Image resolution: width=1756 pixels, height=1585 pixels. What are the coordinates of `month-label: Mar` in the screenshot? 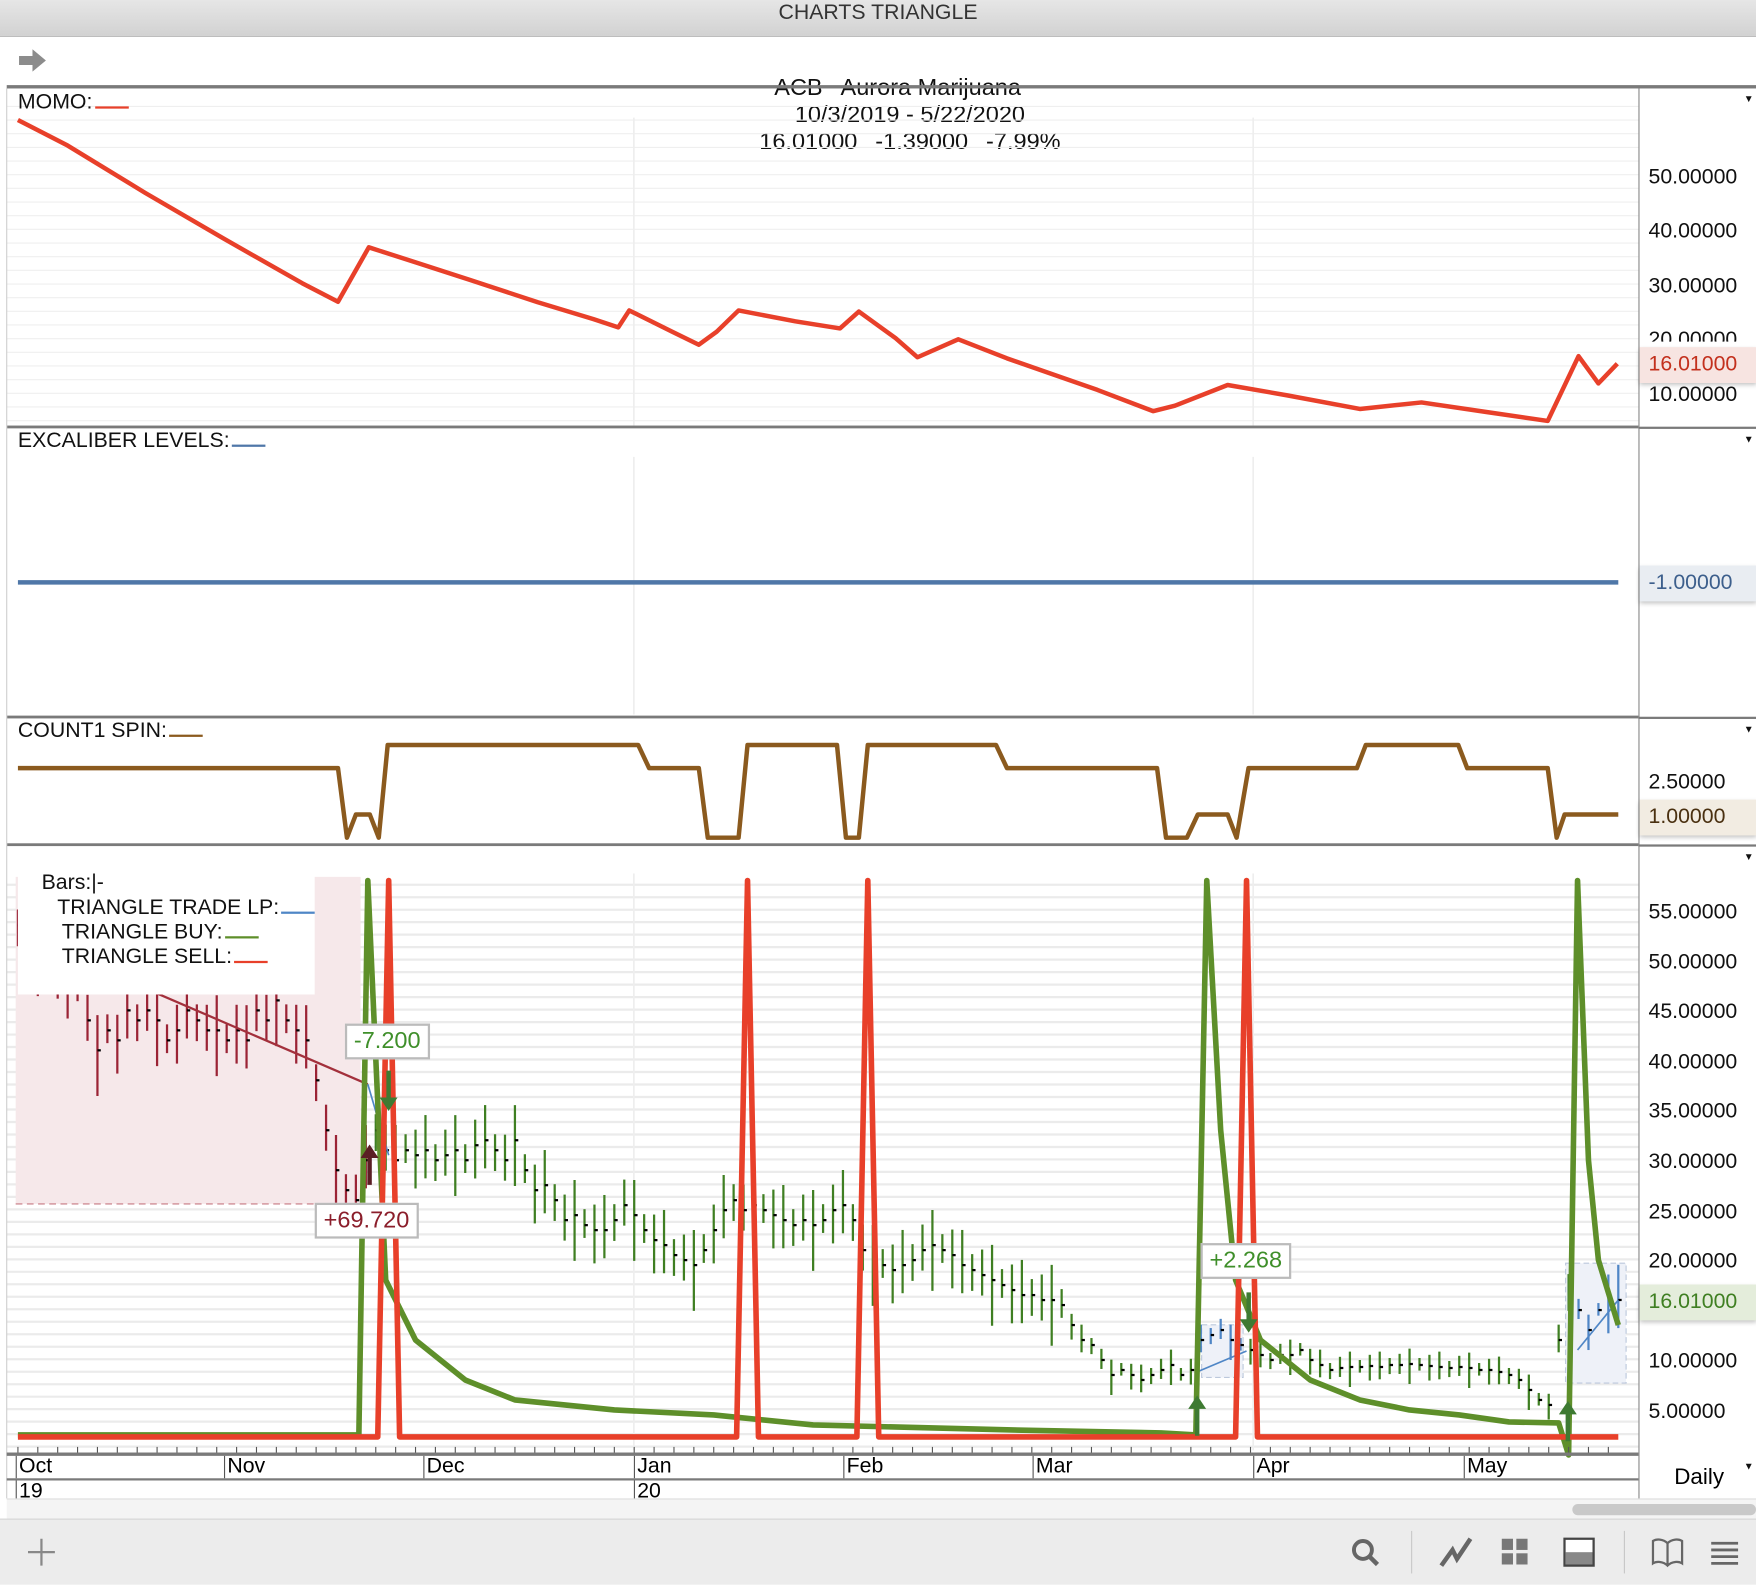 It's located at (1052, 1467).